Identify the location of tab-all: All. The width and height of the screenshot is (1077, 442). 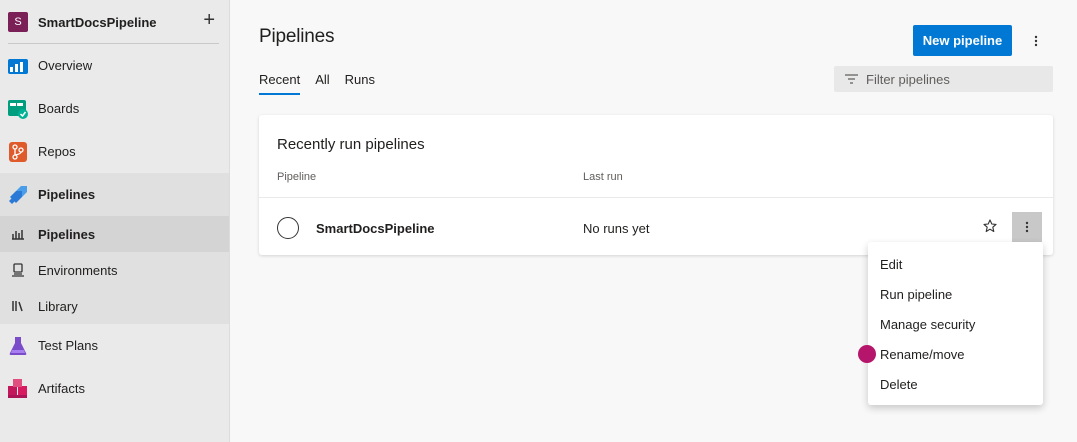
(322, 83).